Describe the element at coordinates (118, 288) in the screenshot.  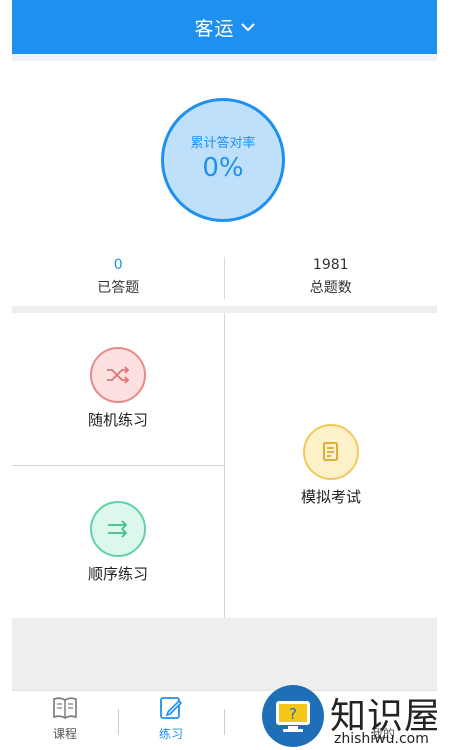
I see `answered-label: 已答题` at that location.